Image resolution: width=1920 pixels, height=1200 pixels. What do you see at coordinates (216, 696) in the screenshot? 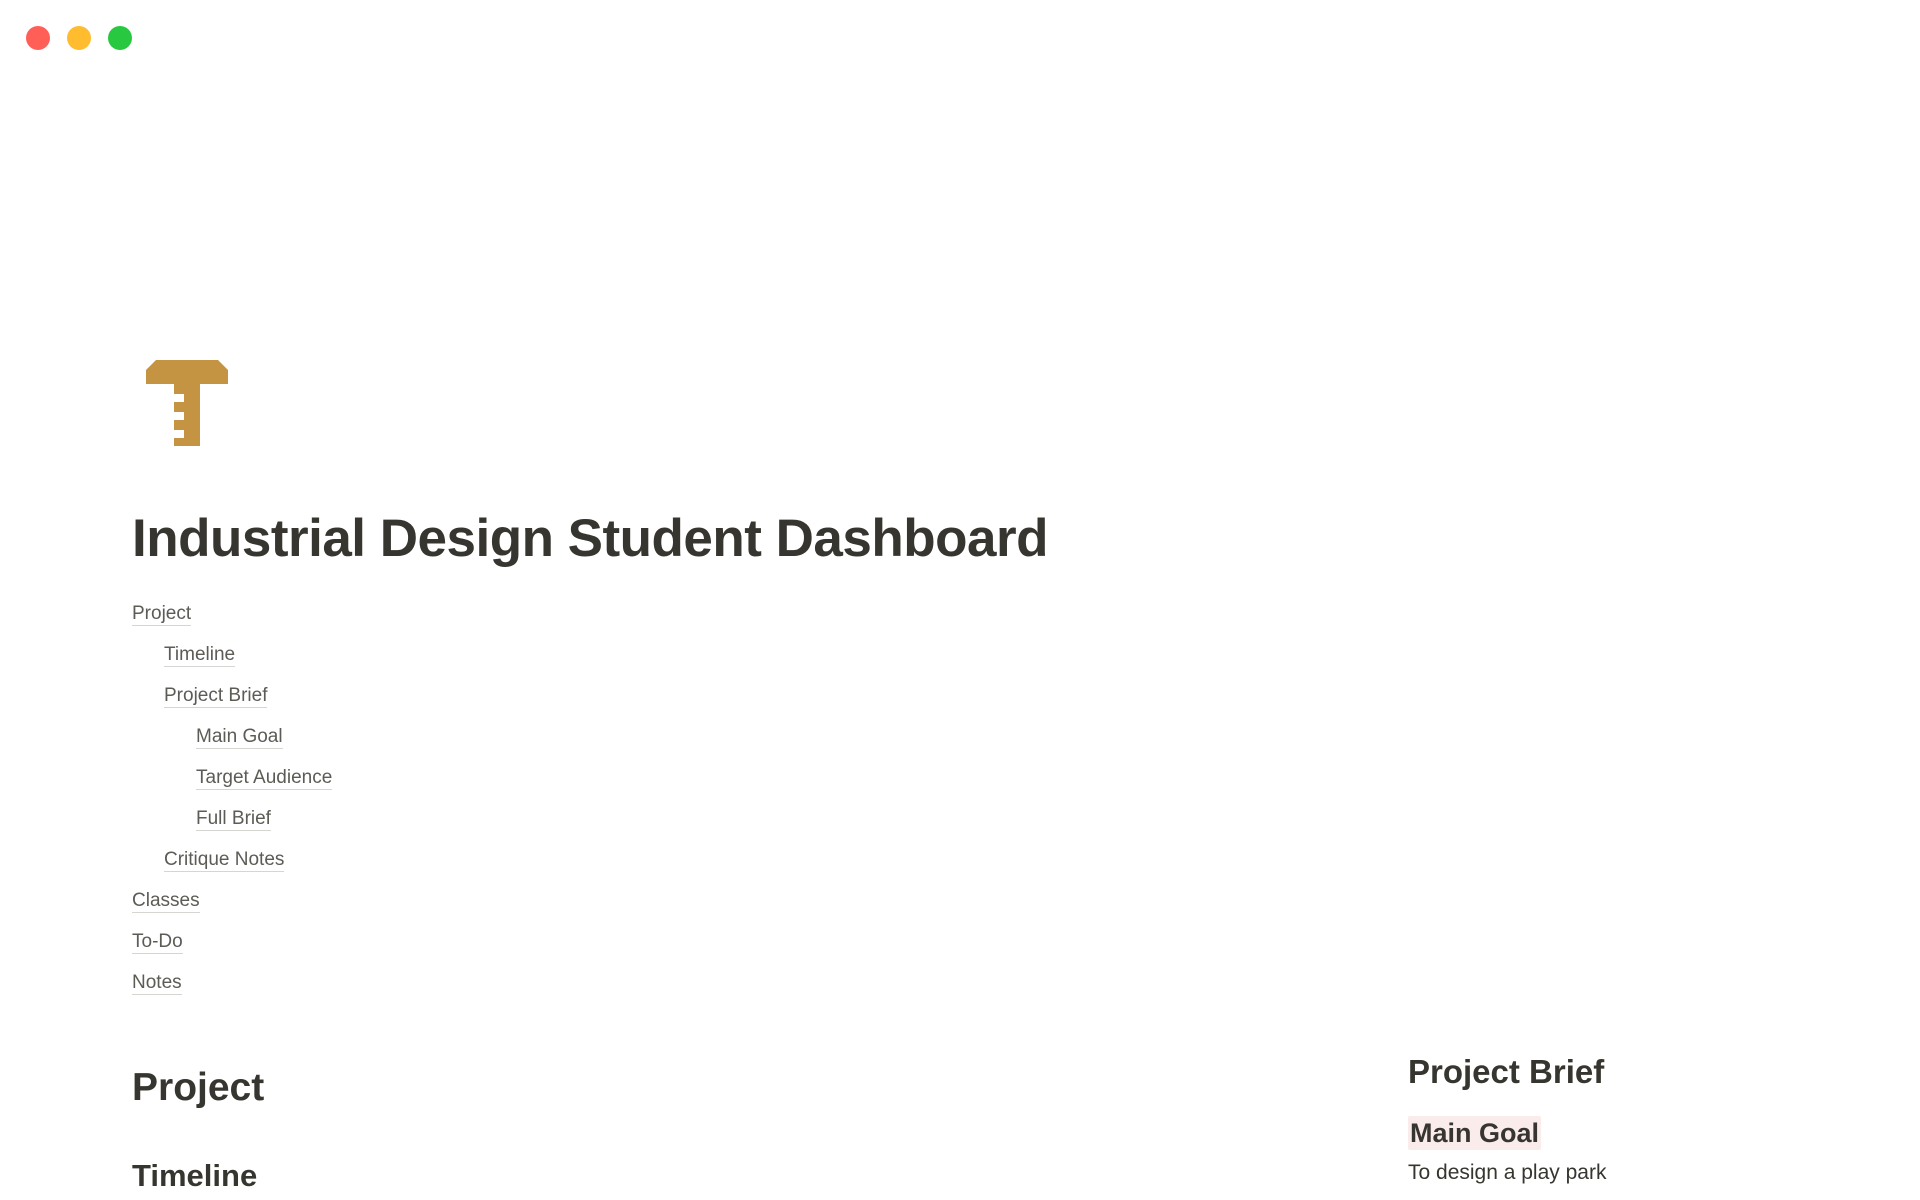
I see `toc-link: Project Brief` at bounding box center [216, 696].